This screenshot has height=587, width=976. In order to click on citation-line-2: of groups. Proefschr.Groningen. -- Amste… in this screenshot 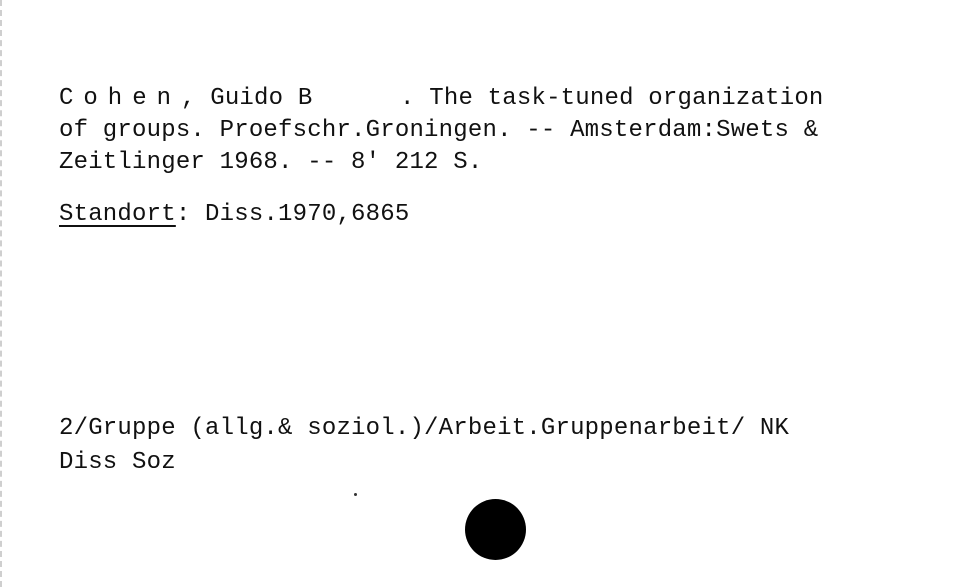, I will do `click(439, 130)`.